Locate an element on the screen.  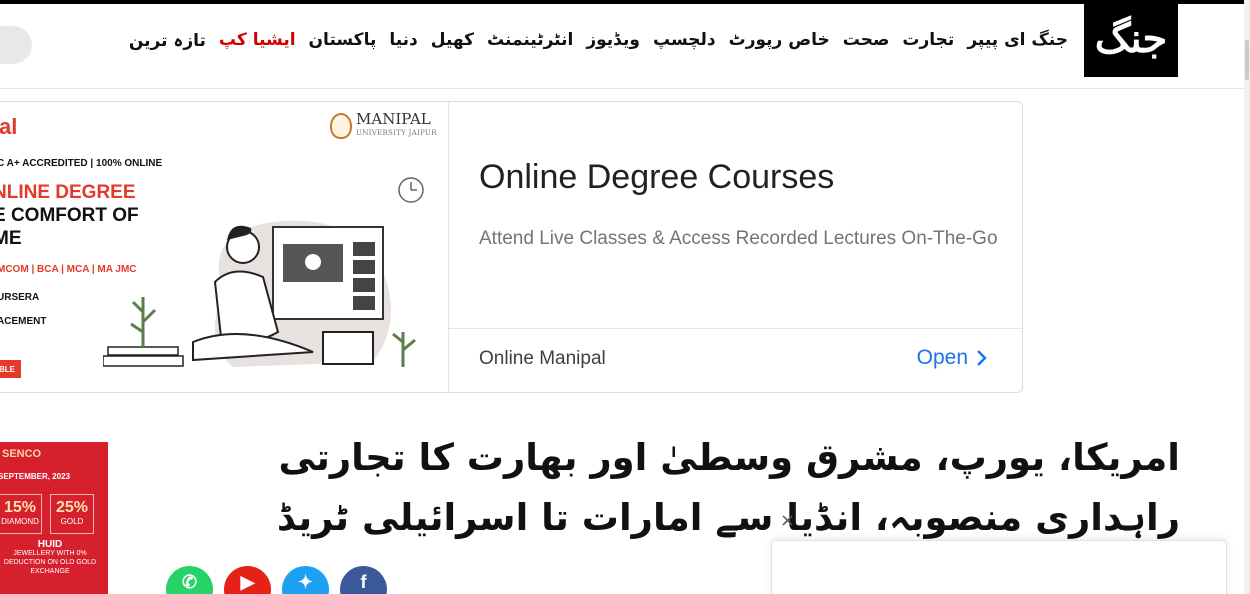
scrollbar is located at coordinates (1247, 297).